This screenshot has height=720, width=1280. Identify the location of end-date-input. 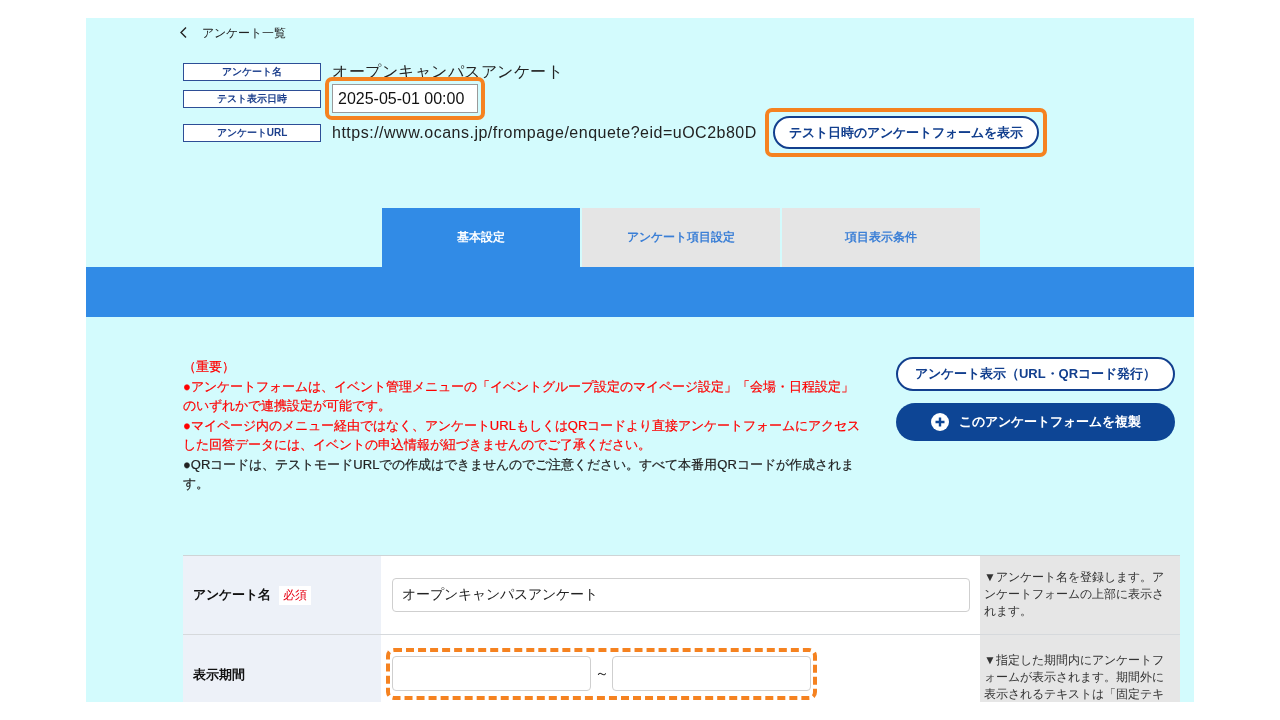
(711, 673).